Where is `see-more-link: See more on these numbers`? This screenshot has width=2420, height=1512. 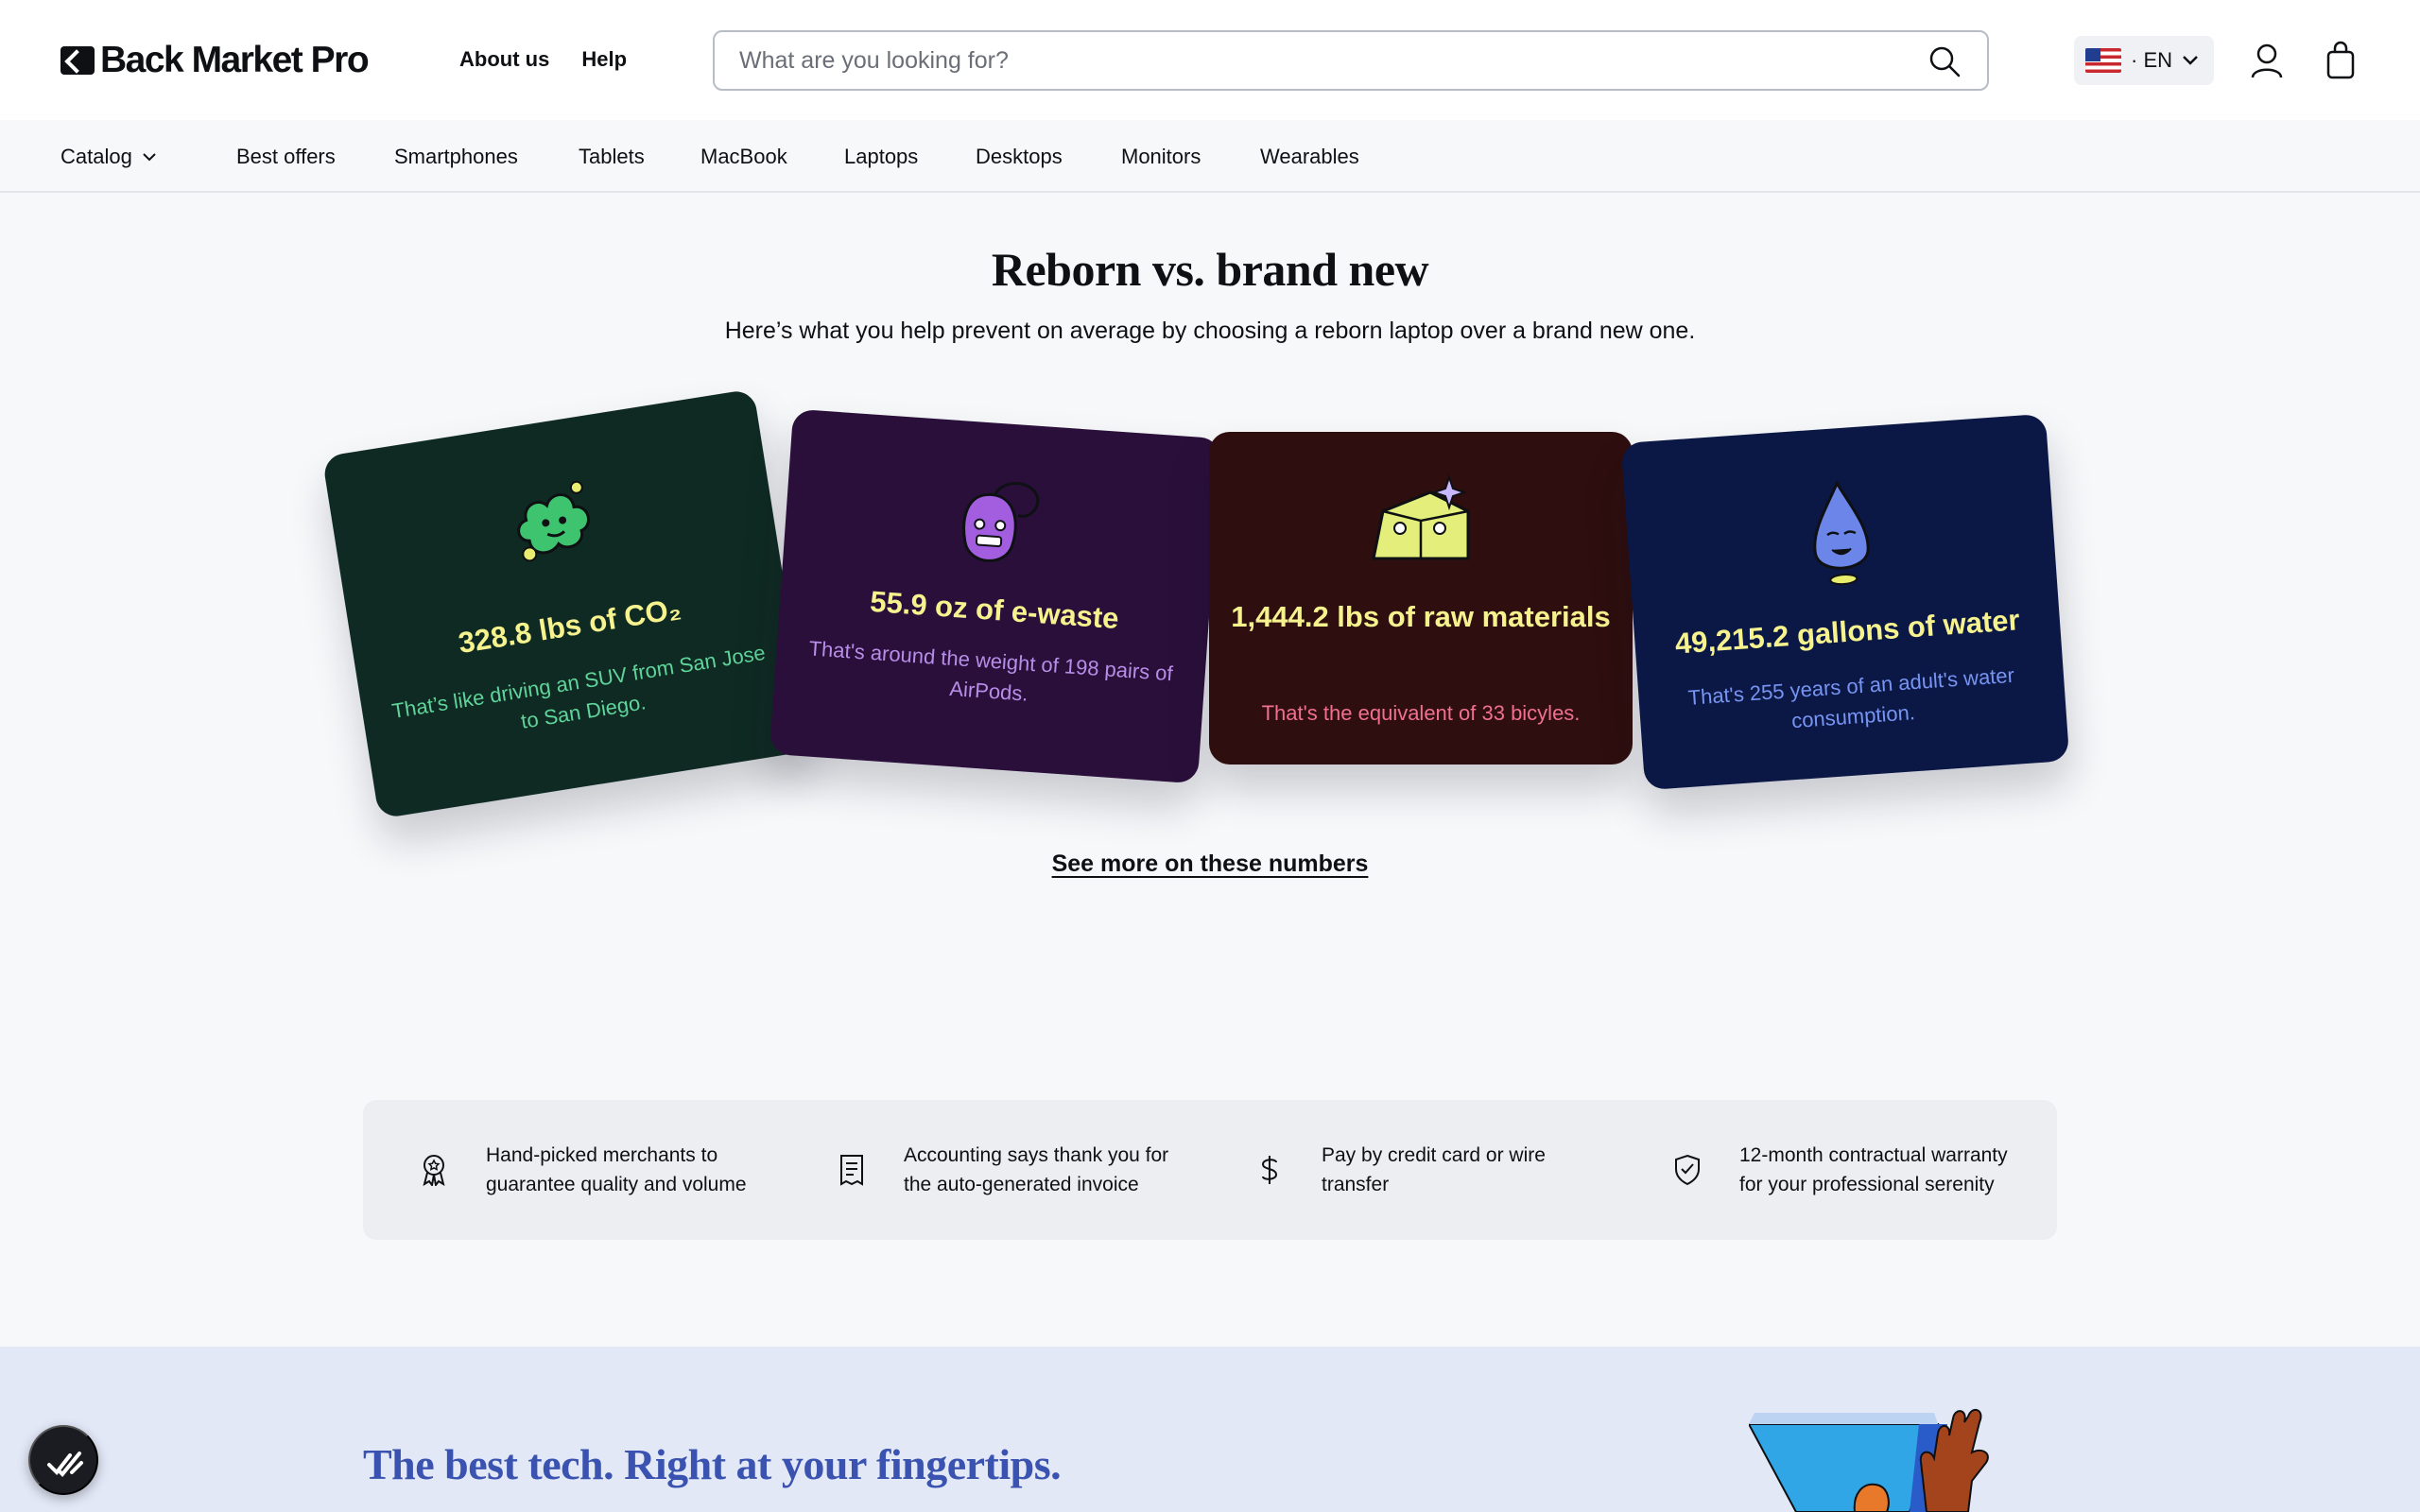 see-more-link: See more on these numbers is located at coordinates (1210, 863).